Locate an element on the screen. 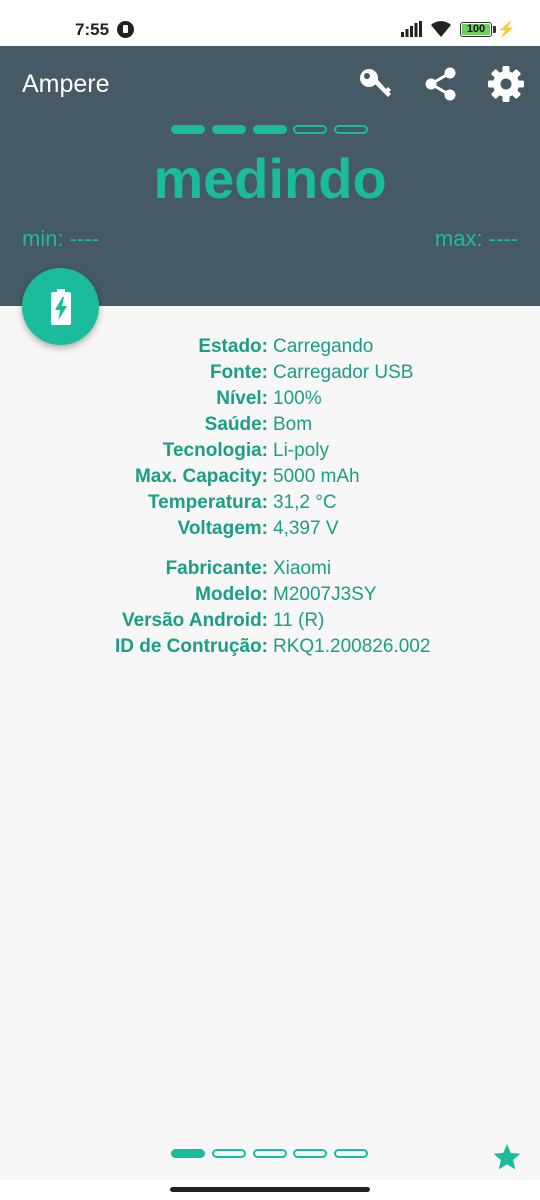 The height and width of the screenshot is (1200, 540). min-value: min: ---- is located at coordinates (60, 238).